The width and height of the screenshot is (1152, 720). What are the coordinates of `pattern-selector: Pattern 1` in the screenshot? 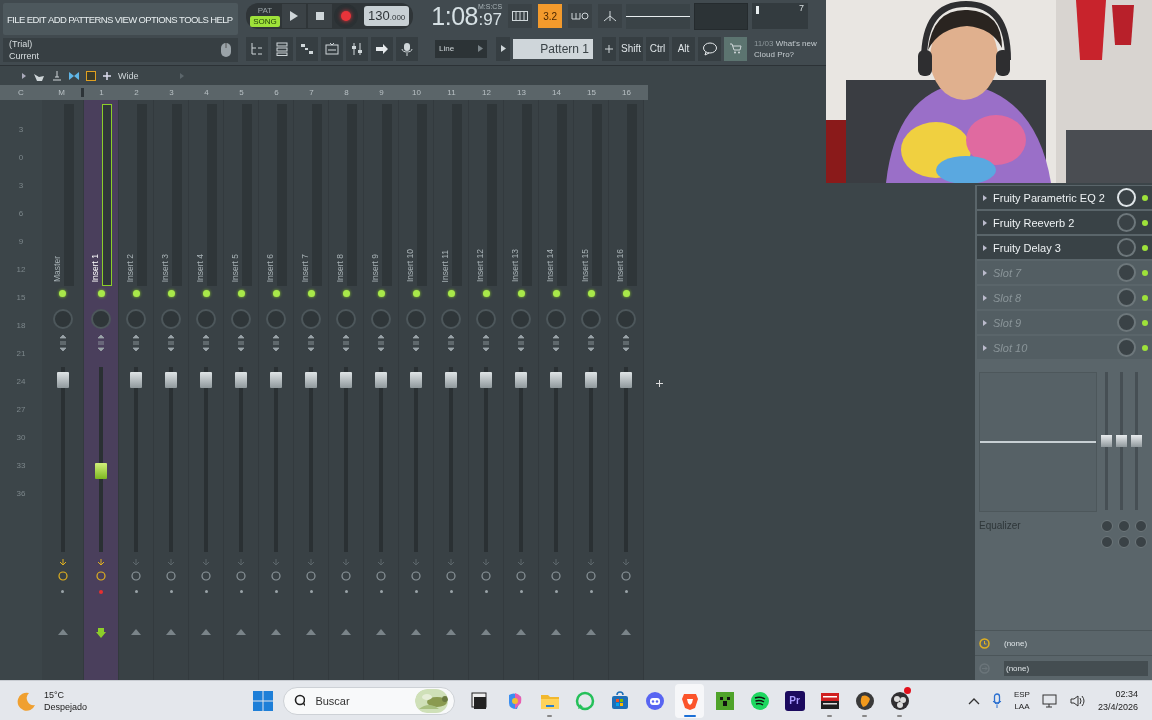 It's located at (553, 48).